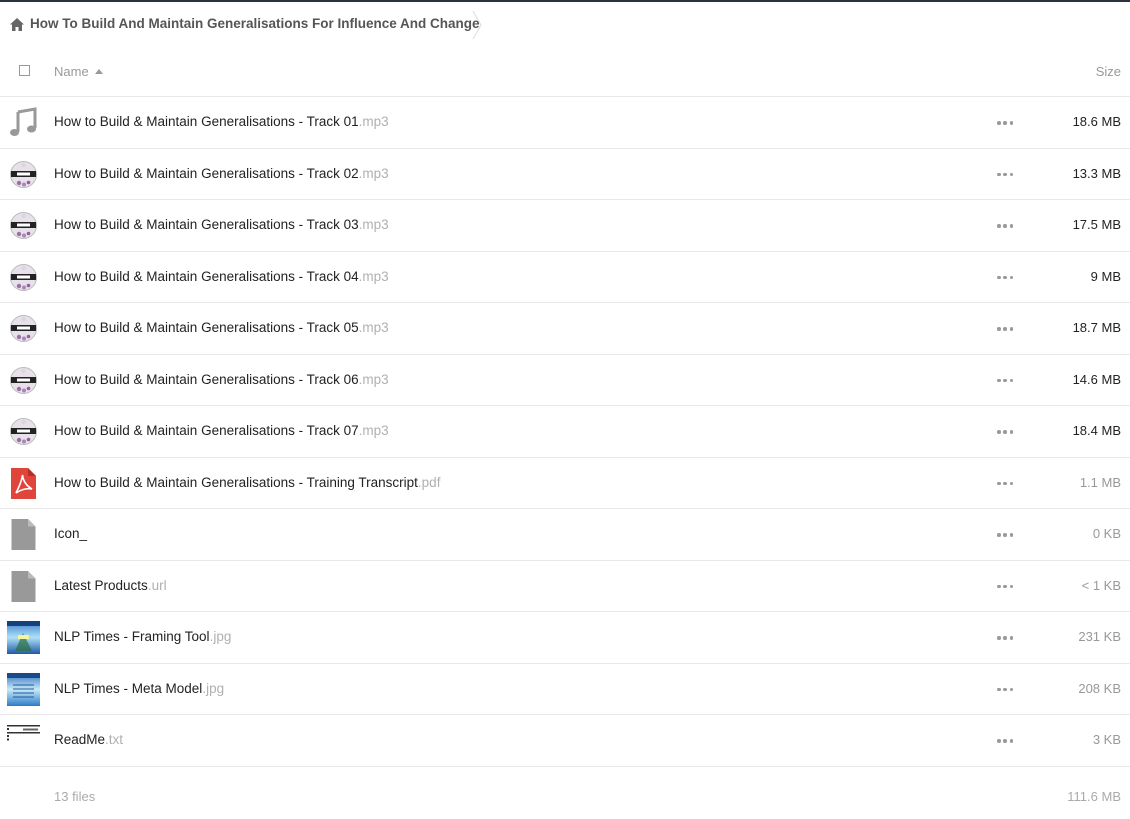  What do you see at coordinates (23, 740) in the screenshot?
I see `text-thumbnail-icon` at bounding box center [23, 740].